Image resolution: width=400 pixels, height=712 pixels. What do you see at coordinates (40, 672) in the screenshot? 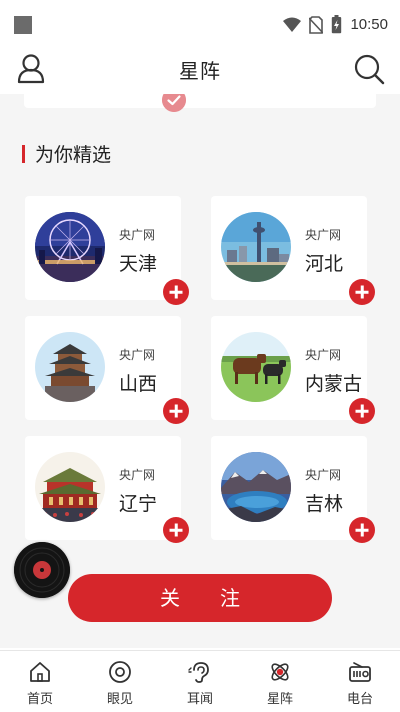
I see `home-icon` at bounding box center [40, 672].